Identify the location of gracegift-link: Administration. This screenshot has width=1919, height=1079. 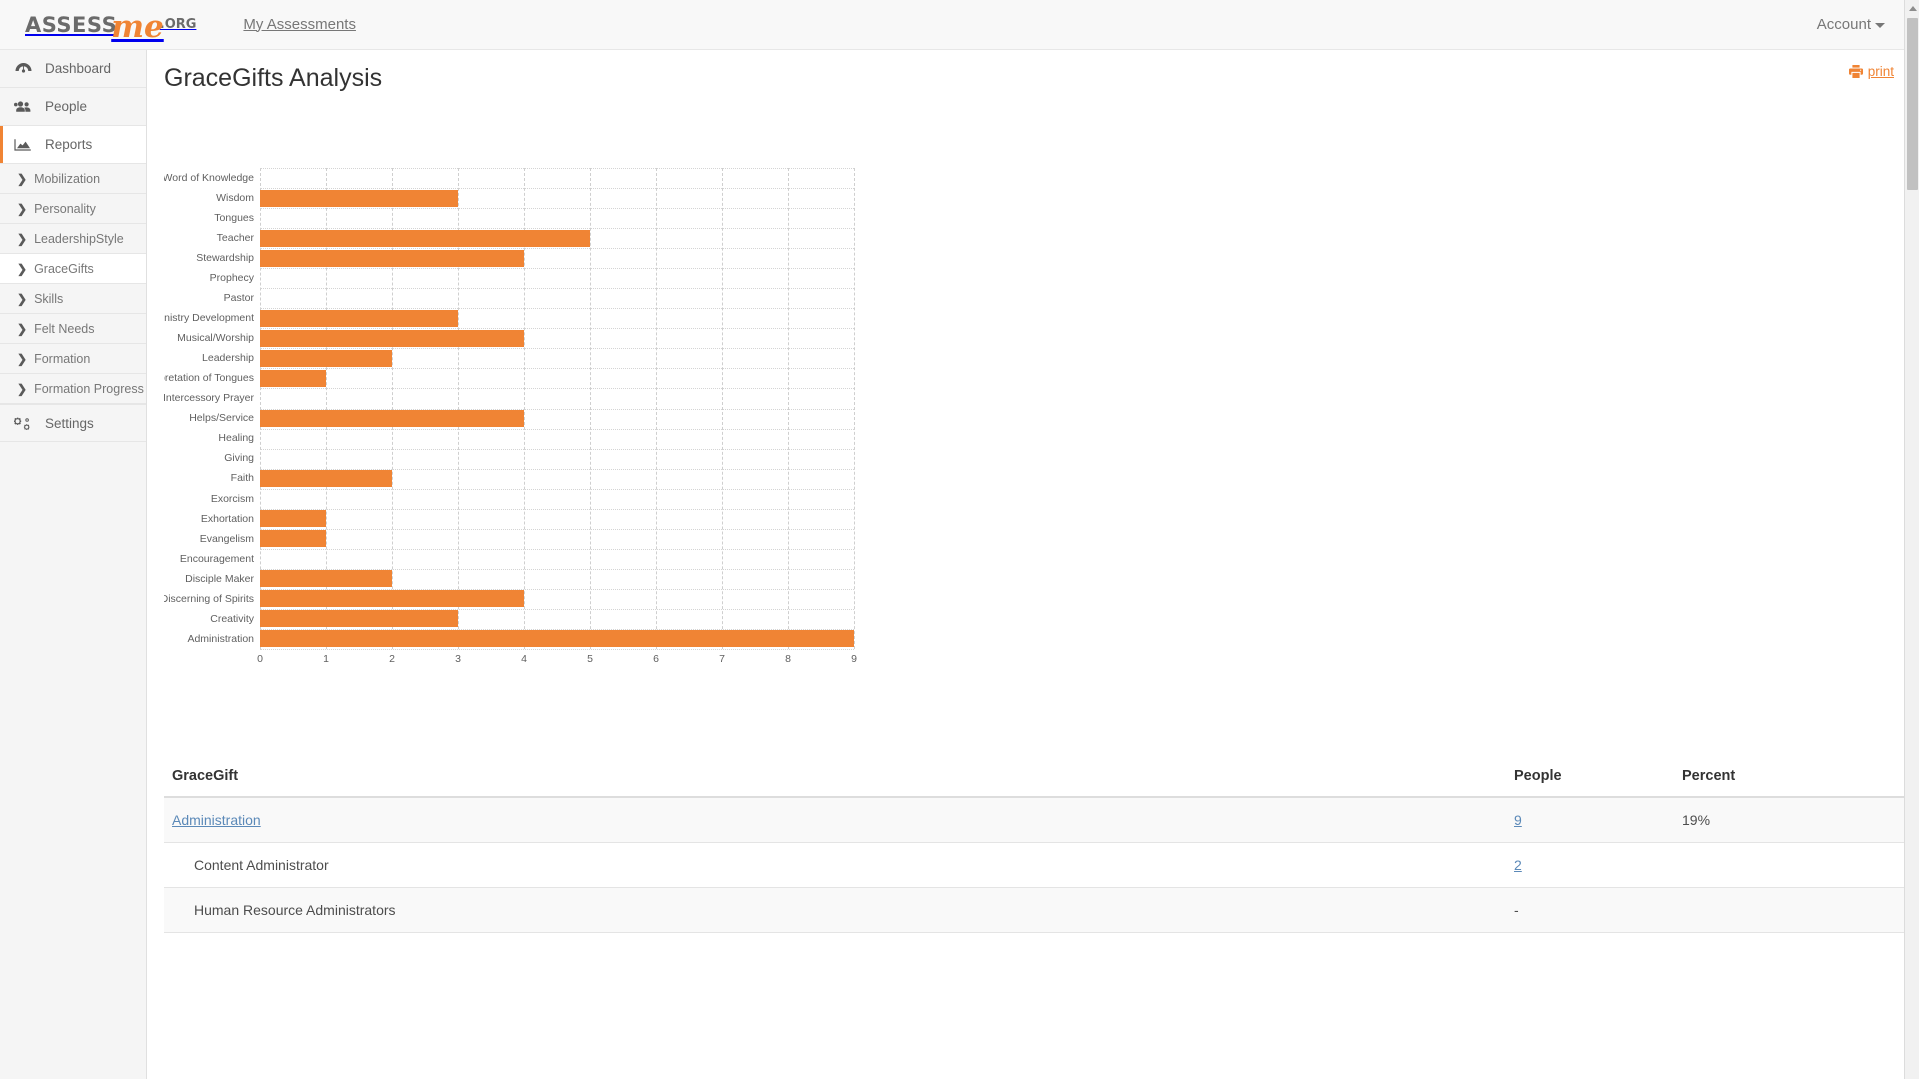
(216, 820).